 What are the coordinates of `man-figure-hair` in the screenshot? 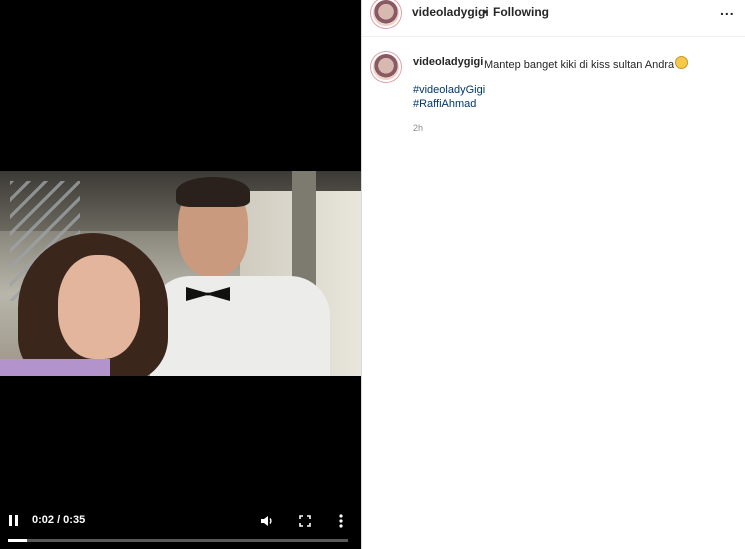 It's located at (213, 192).